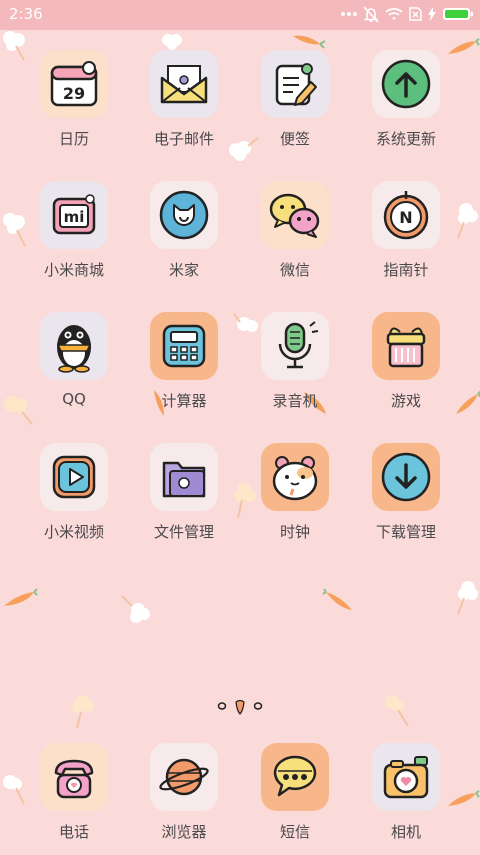 The image size is (480, 855). I want to click on app-label: 米家, so click(183, 270).